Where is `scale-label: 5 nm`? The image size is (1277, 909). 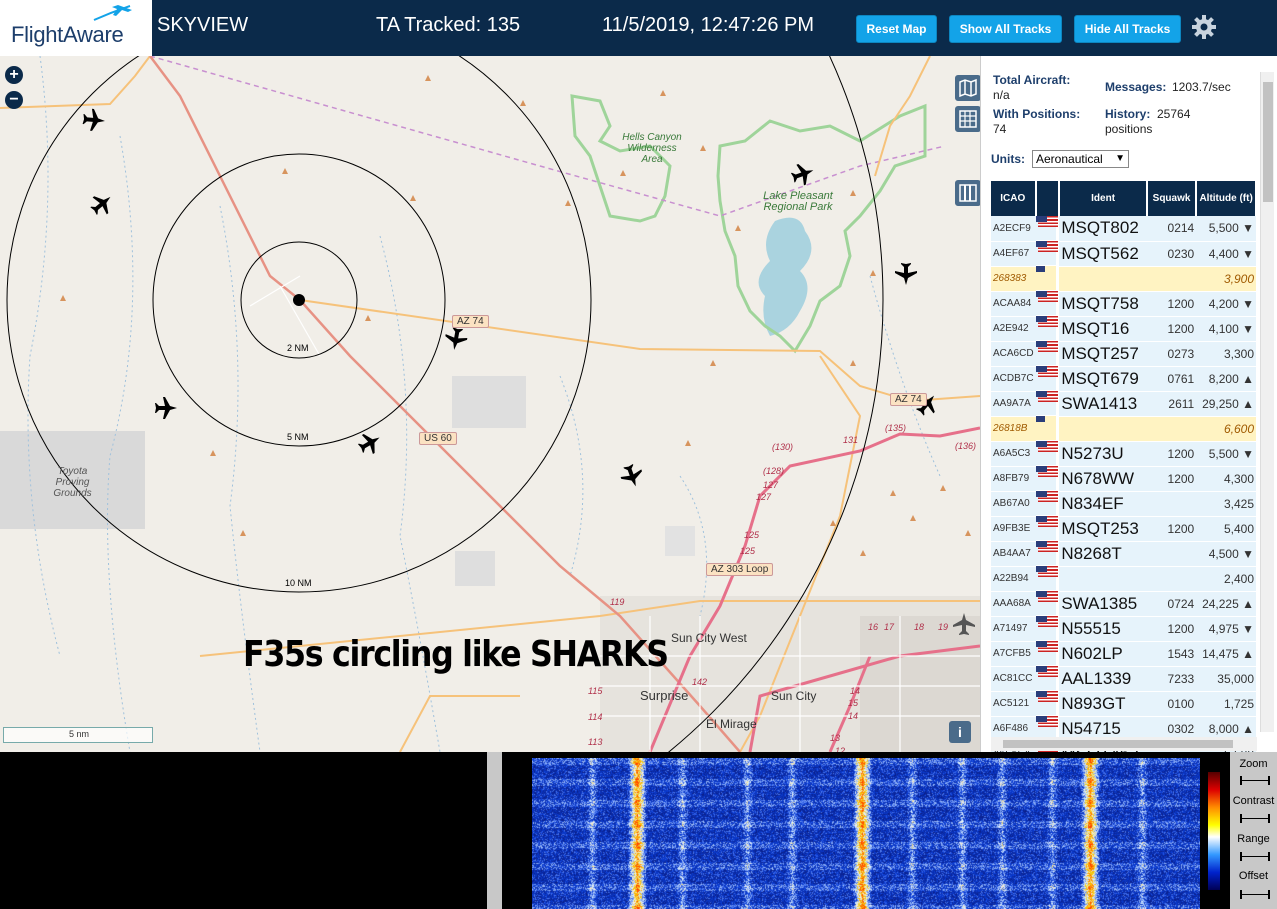 scale-label: 5 nm is located at coordinates (79, 734).